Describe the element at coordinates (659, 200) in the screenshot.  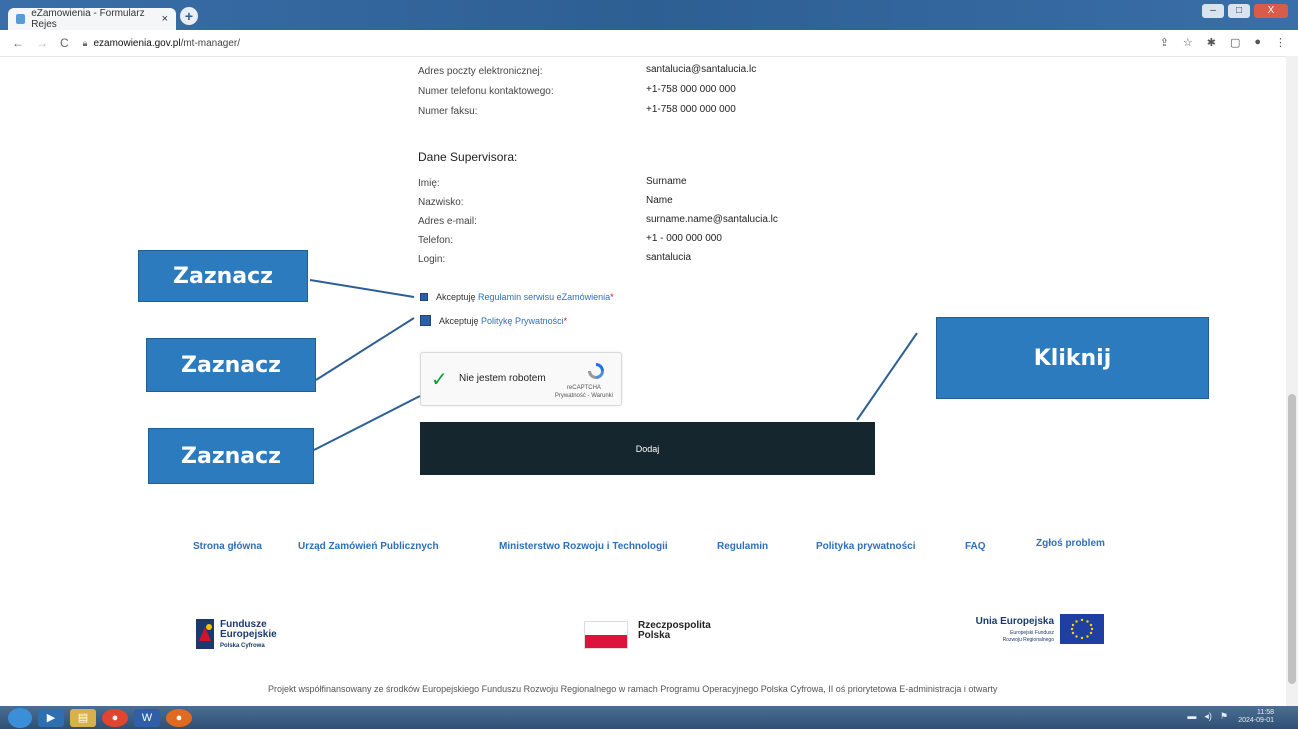
I see `field-value: Name` at that location.